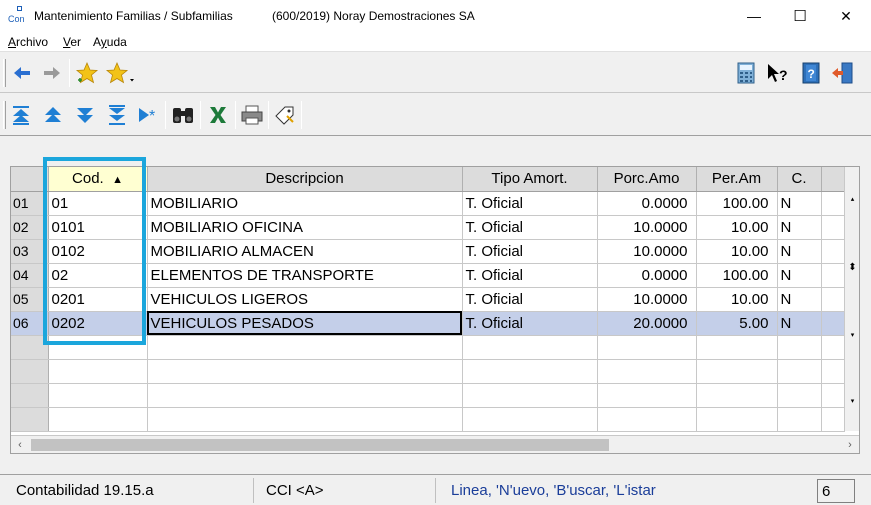 The height and width of the screenshot is (505, 871). I want to click on close-button: ✕, so click(846, 16).